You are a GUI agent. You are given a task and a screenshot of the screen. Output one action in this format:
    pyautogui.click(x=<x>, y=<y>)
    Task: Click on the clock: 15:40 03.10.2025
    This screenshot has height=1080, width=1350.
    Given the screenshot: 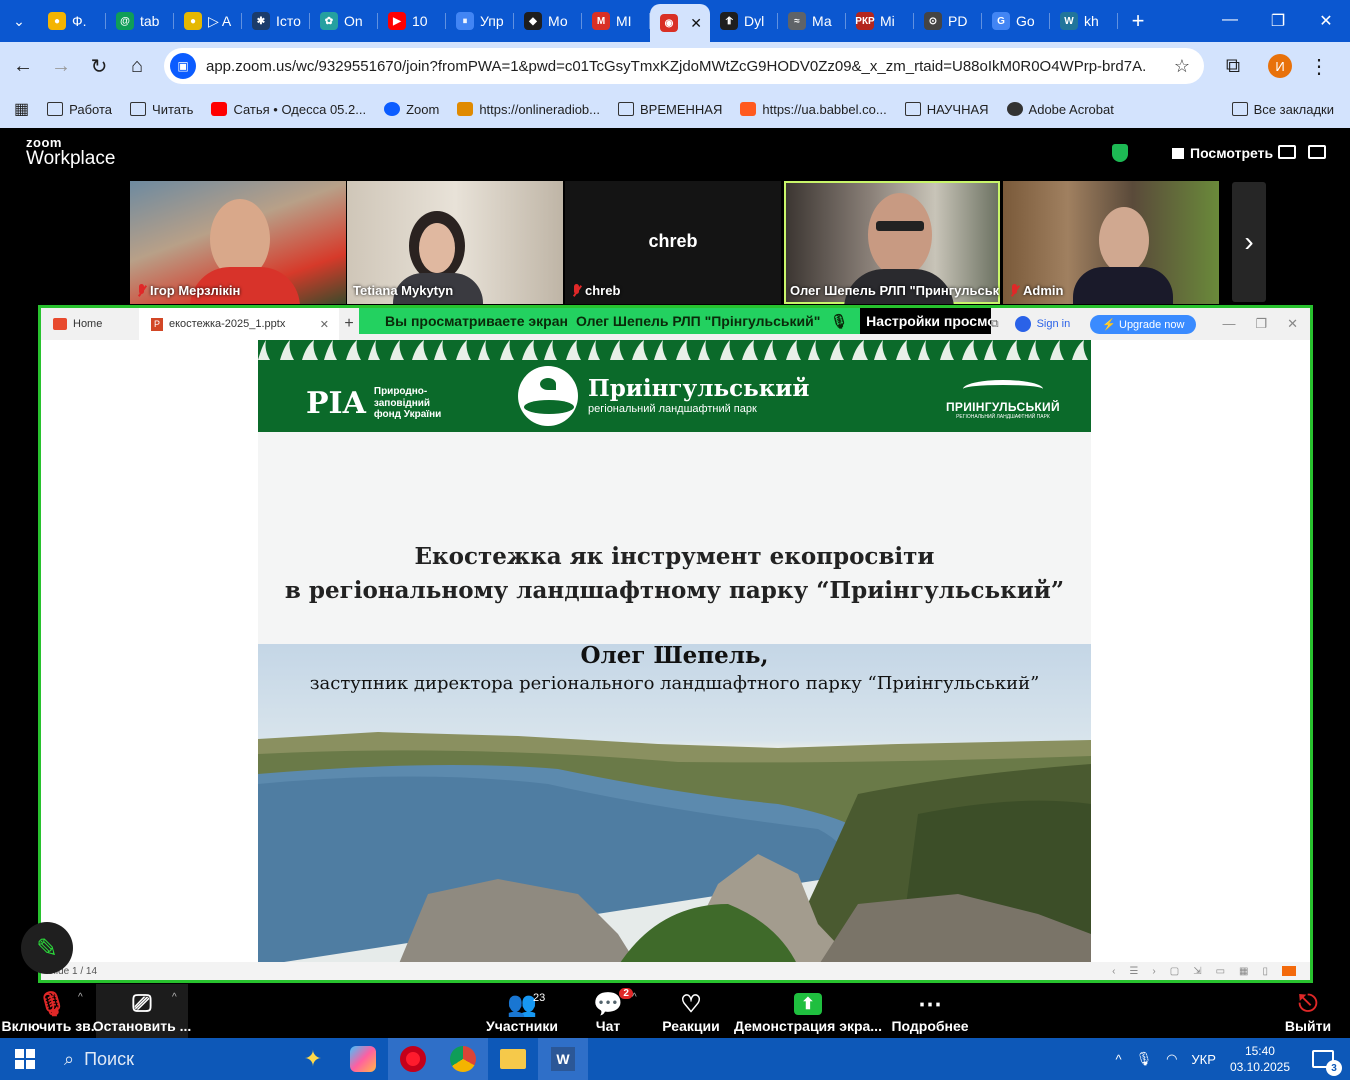 What is the action you would take?
    pyautogui.click(x=1260, y=1059)
    